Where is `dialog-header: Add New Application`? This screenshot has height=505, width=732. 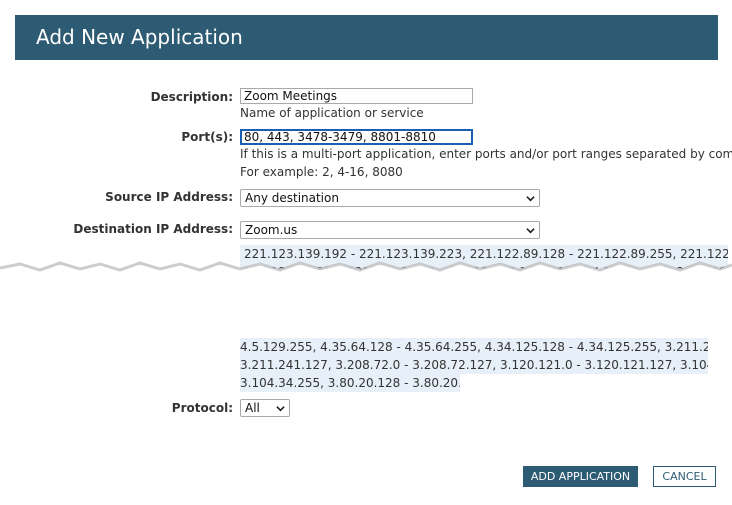
dialog-header: Add New Application is located at coordinates (366, 37).